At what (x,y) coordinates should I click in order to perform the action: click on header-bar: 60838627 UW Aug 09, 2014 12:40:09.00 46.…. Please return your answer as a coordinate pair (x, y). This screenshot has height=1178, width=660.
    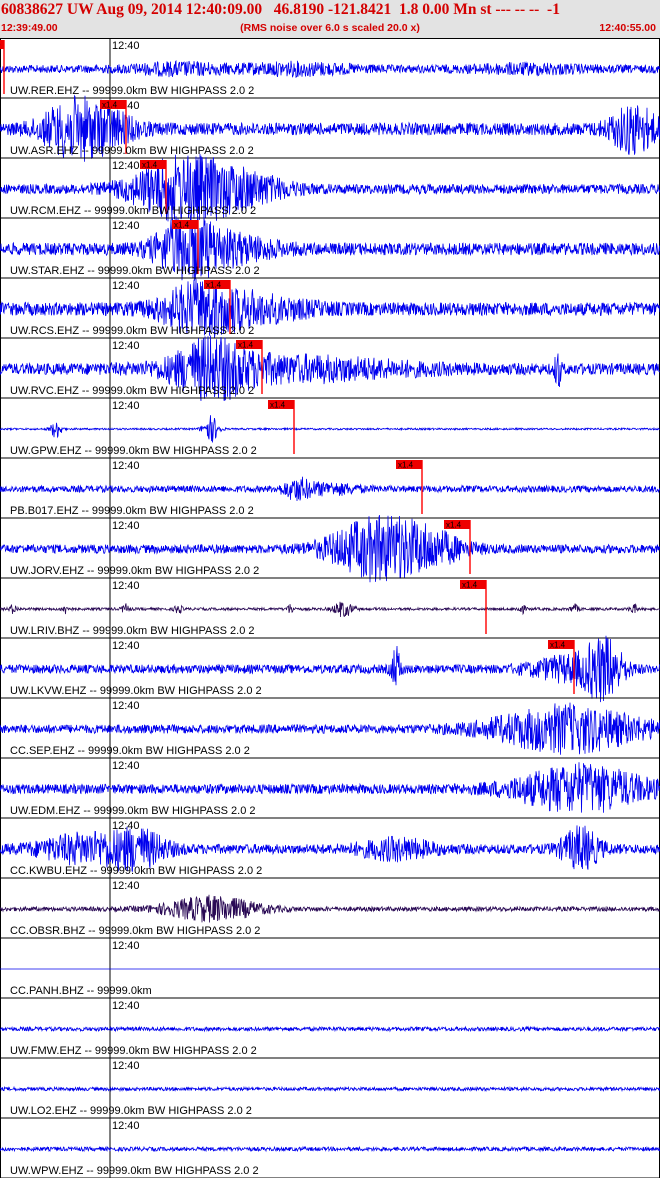
    Looking at the image, I should click on (330, 19).